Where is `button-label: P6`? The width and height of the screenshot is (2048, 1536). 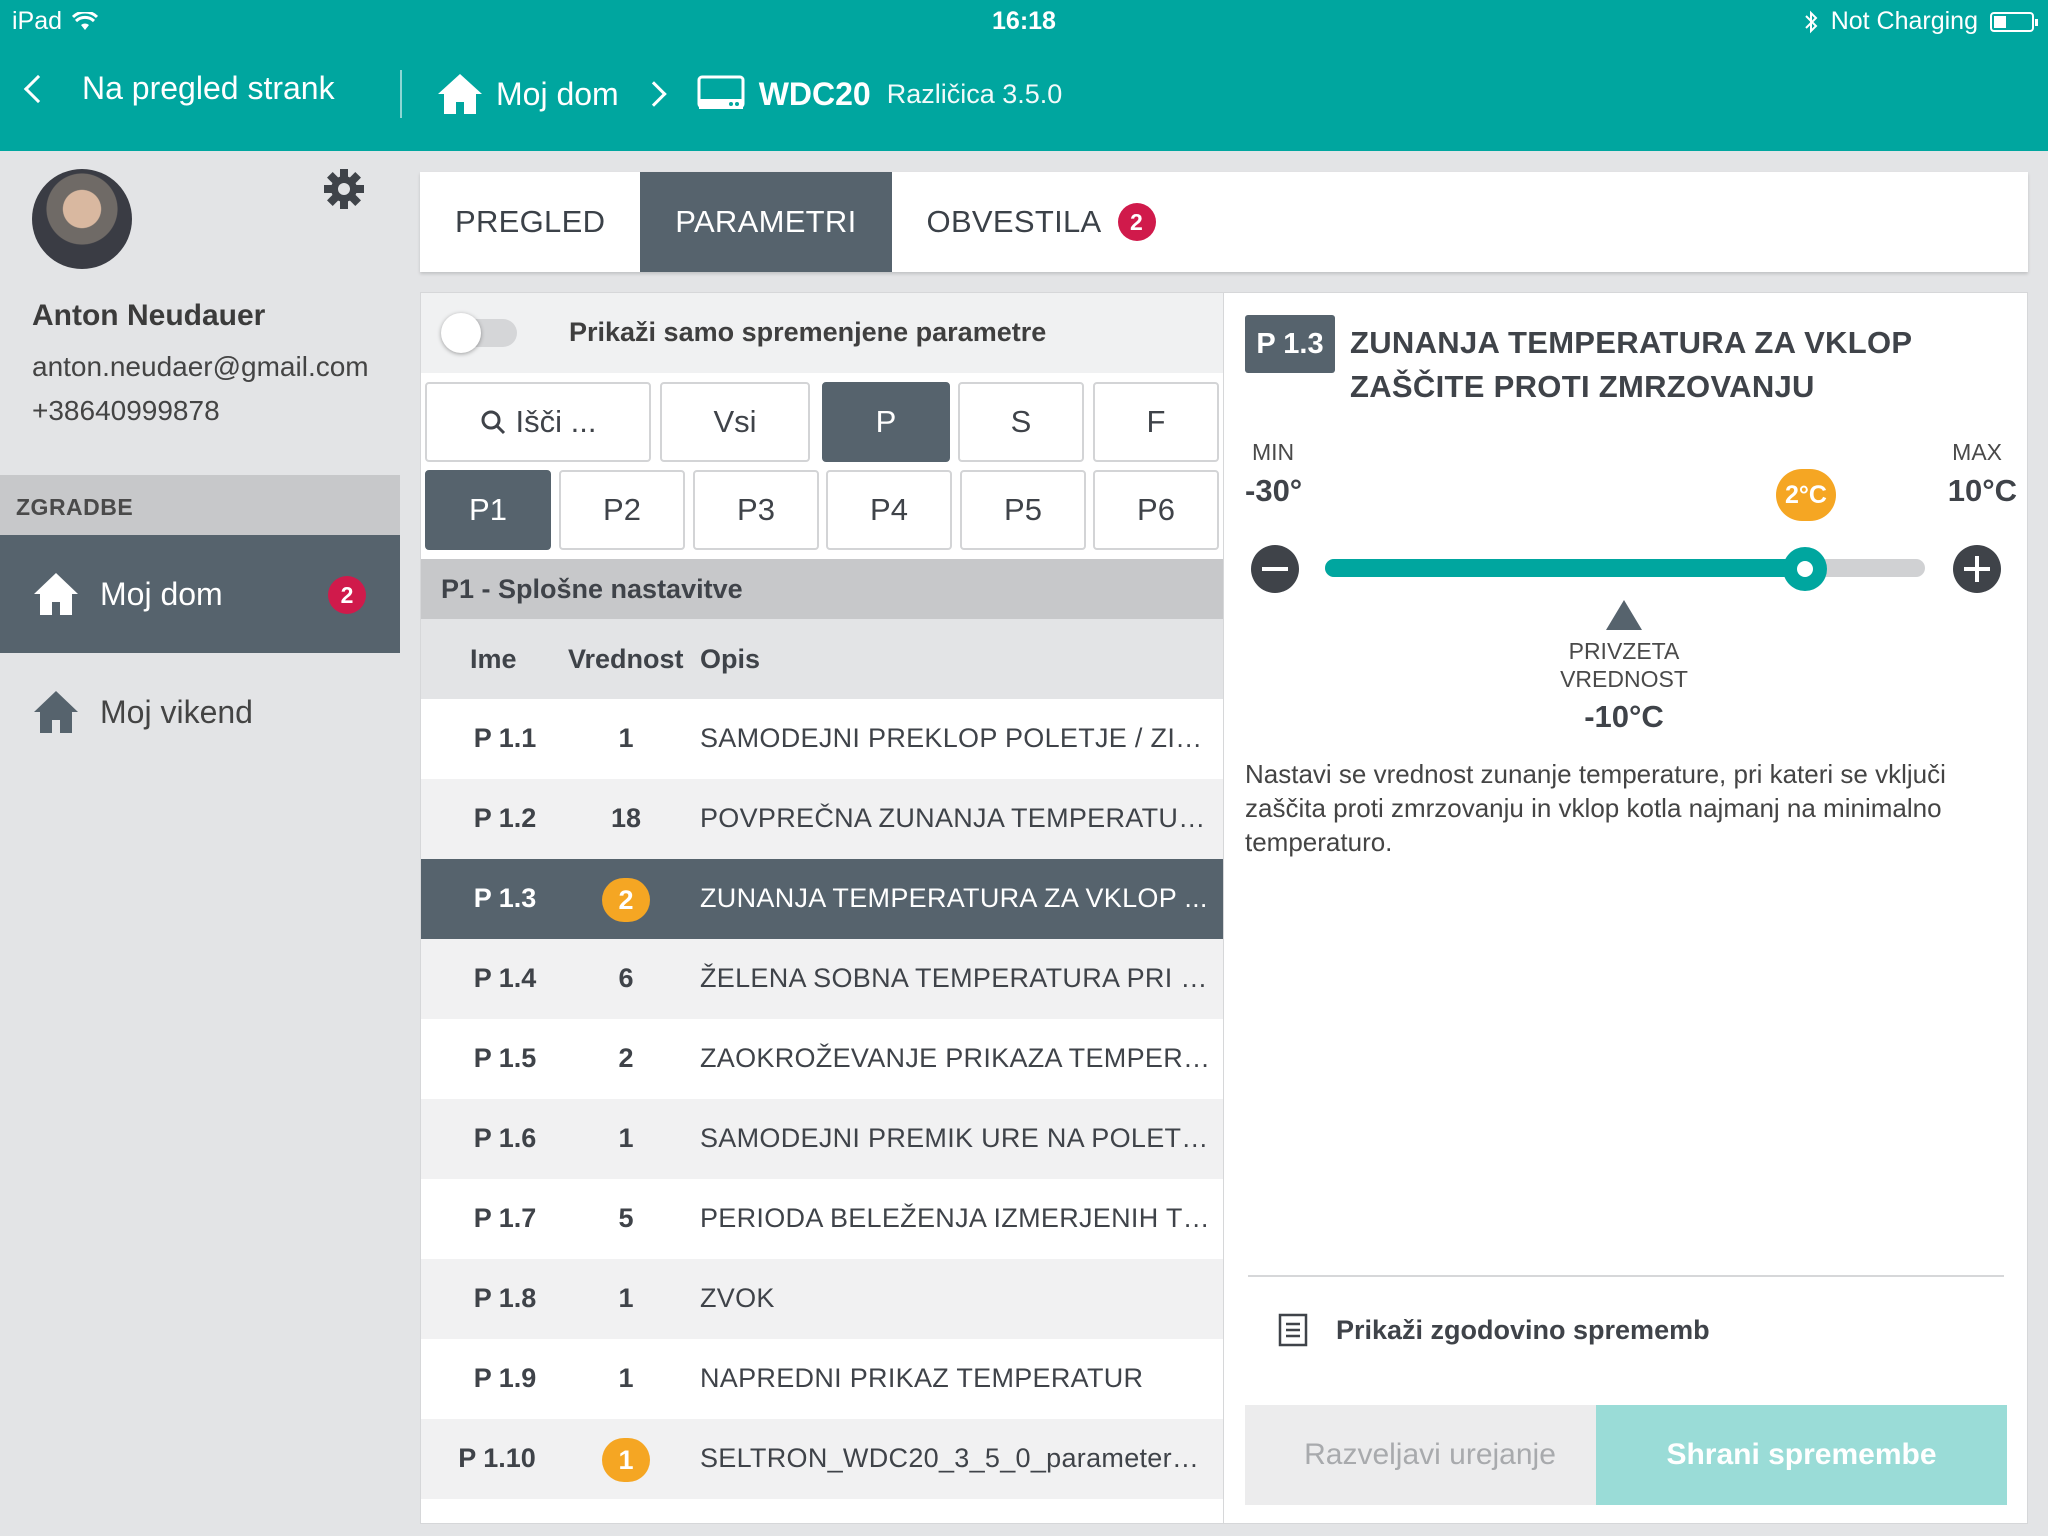 button-label: P6 is located at coordinates (1156, 509).